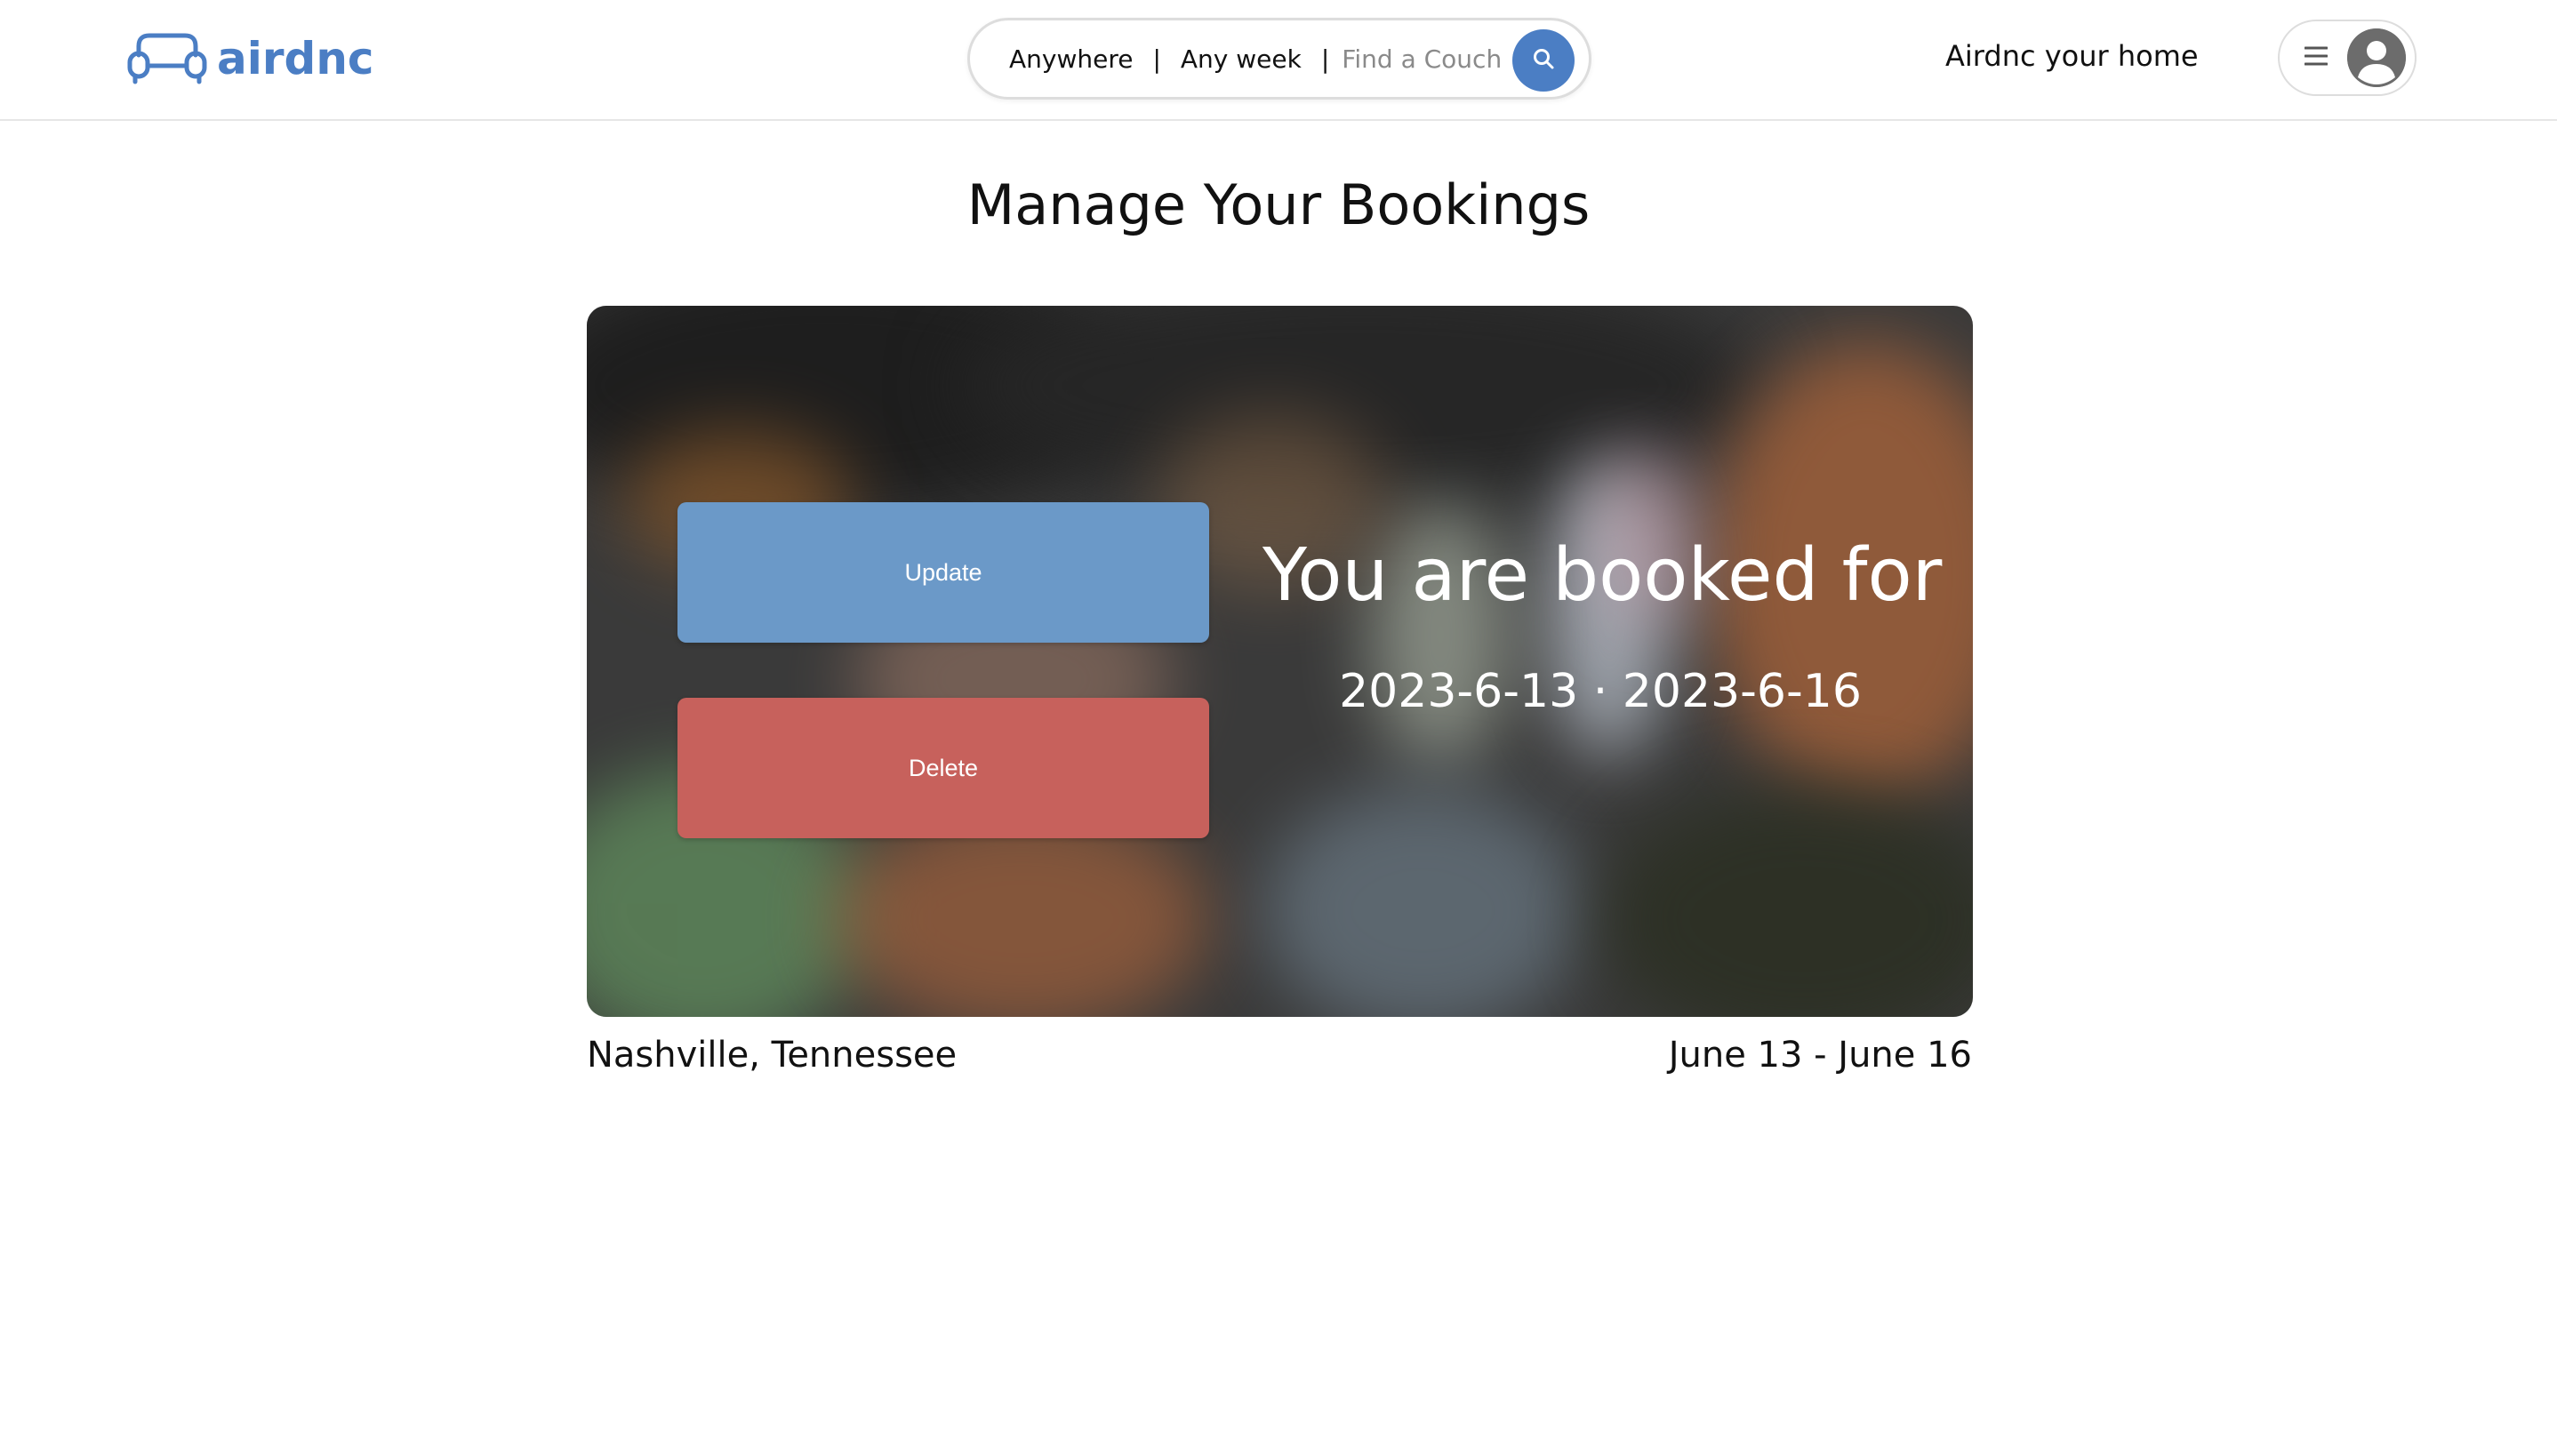 The height and width of the screenshot is (1456, 2557). I want to click on airdnc-your-home-link: Airdnc your home, so click(2072, 56).